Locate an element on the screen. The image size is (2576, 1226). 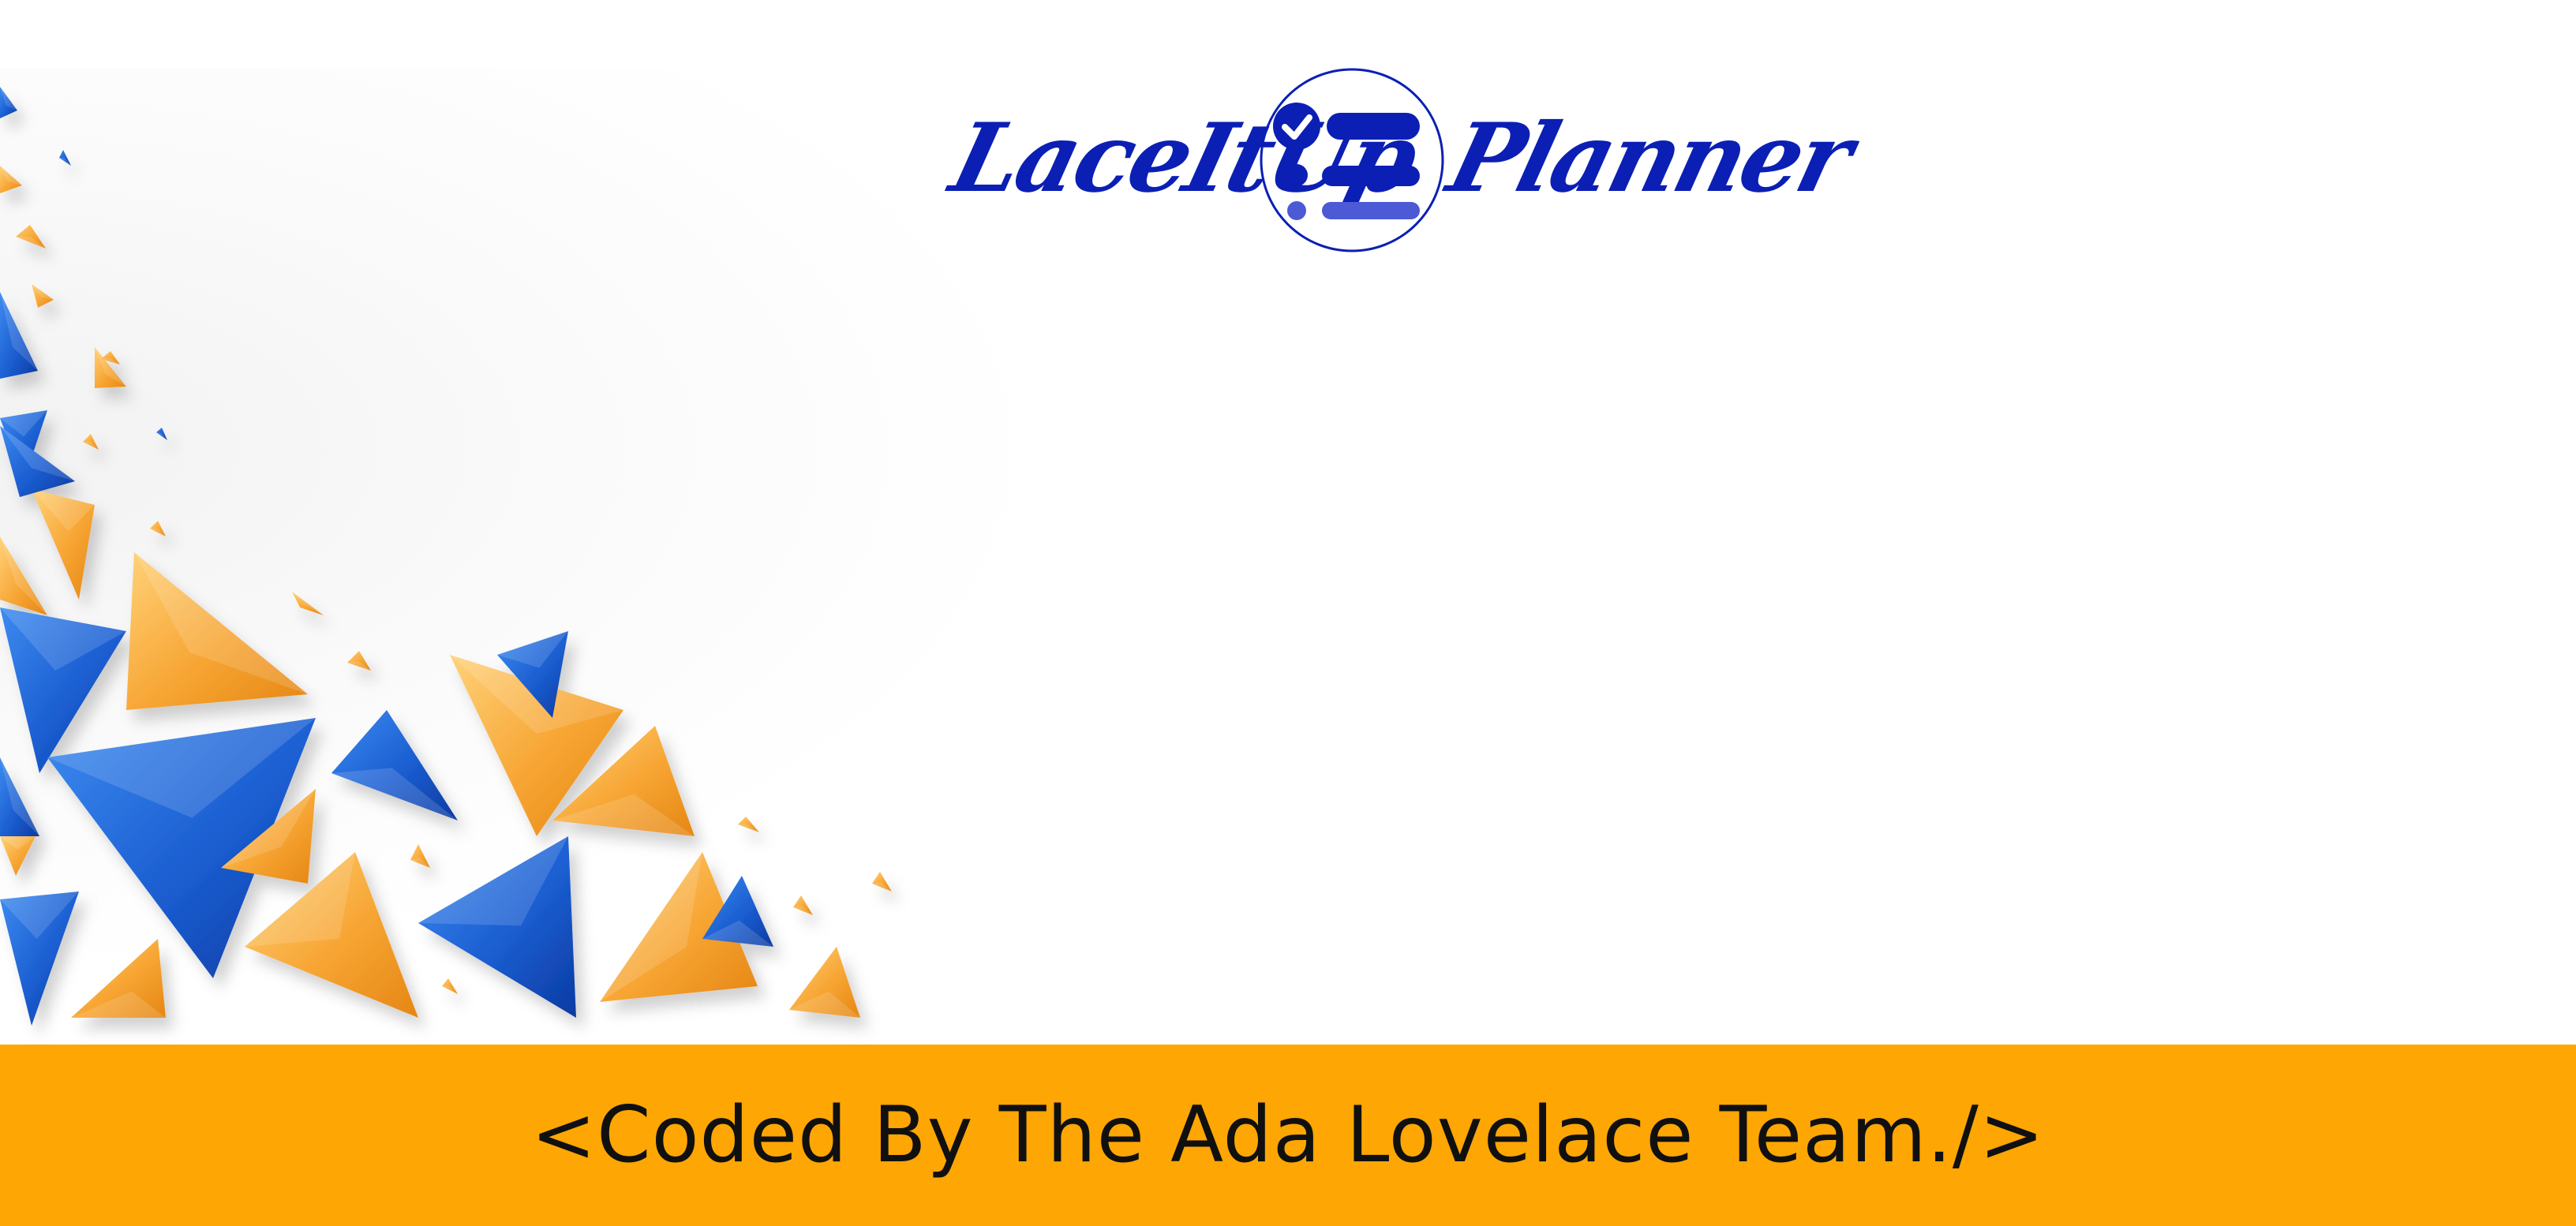
footer-bar: <Coded By The Ada Lovelace Team./> is located at coordinates (1288, 1135).